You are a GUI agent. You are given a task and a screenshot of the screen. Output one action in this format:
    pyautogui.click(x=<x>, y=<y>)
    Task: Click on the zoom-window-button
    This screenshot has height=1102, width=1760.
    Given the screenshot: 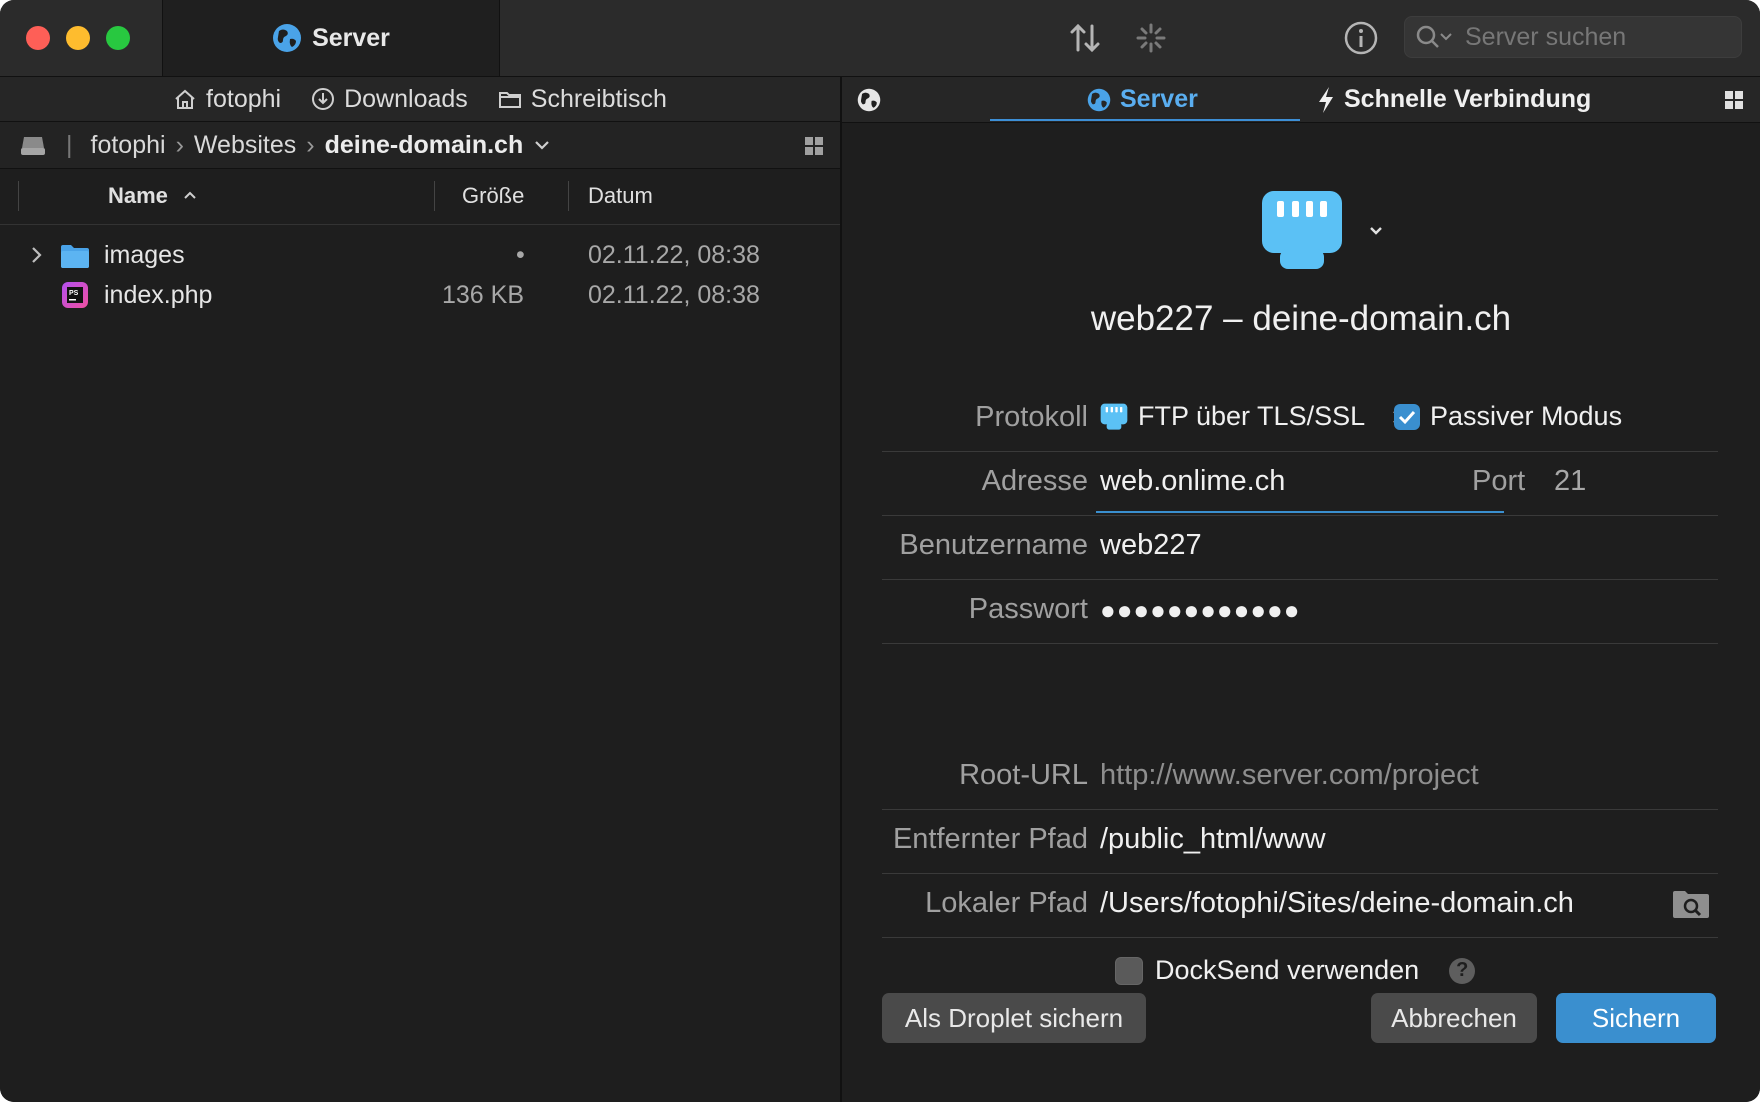 What is the action you would take?
    pyautogui.click(x=118, y=38)
    